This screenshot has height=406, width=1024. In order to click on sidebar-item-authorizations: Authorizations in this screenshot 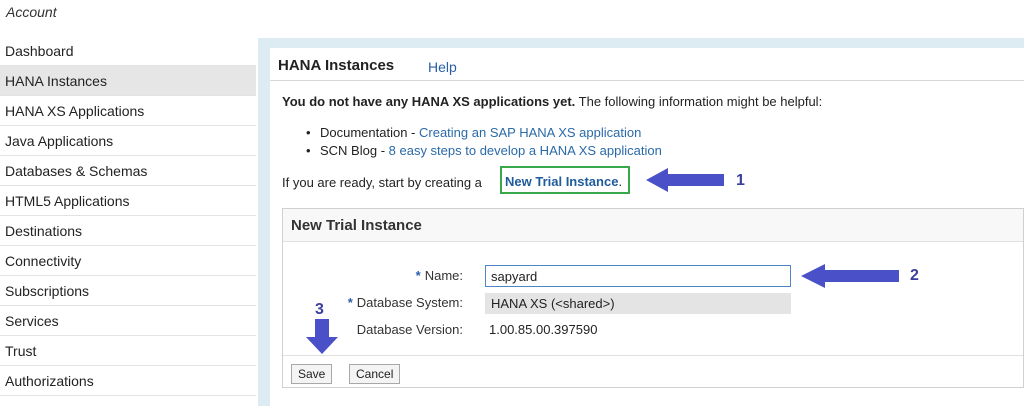, I will do `click(128, 381)`.